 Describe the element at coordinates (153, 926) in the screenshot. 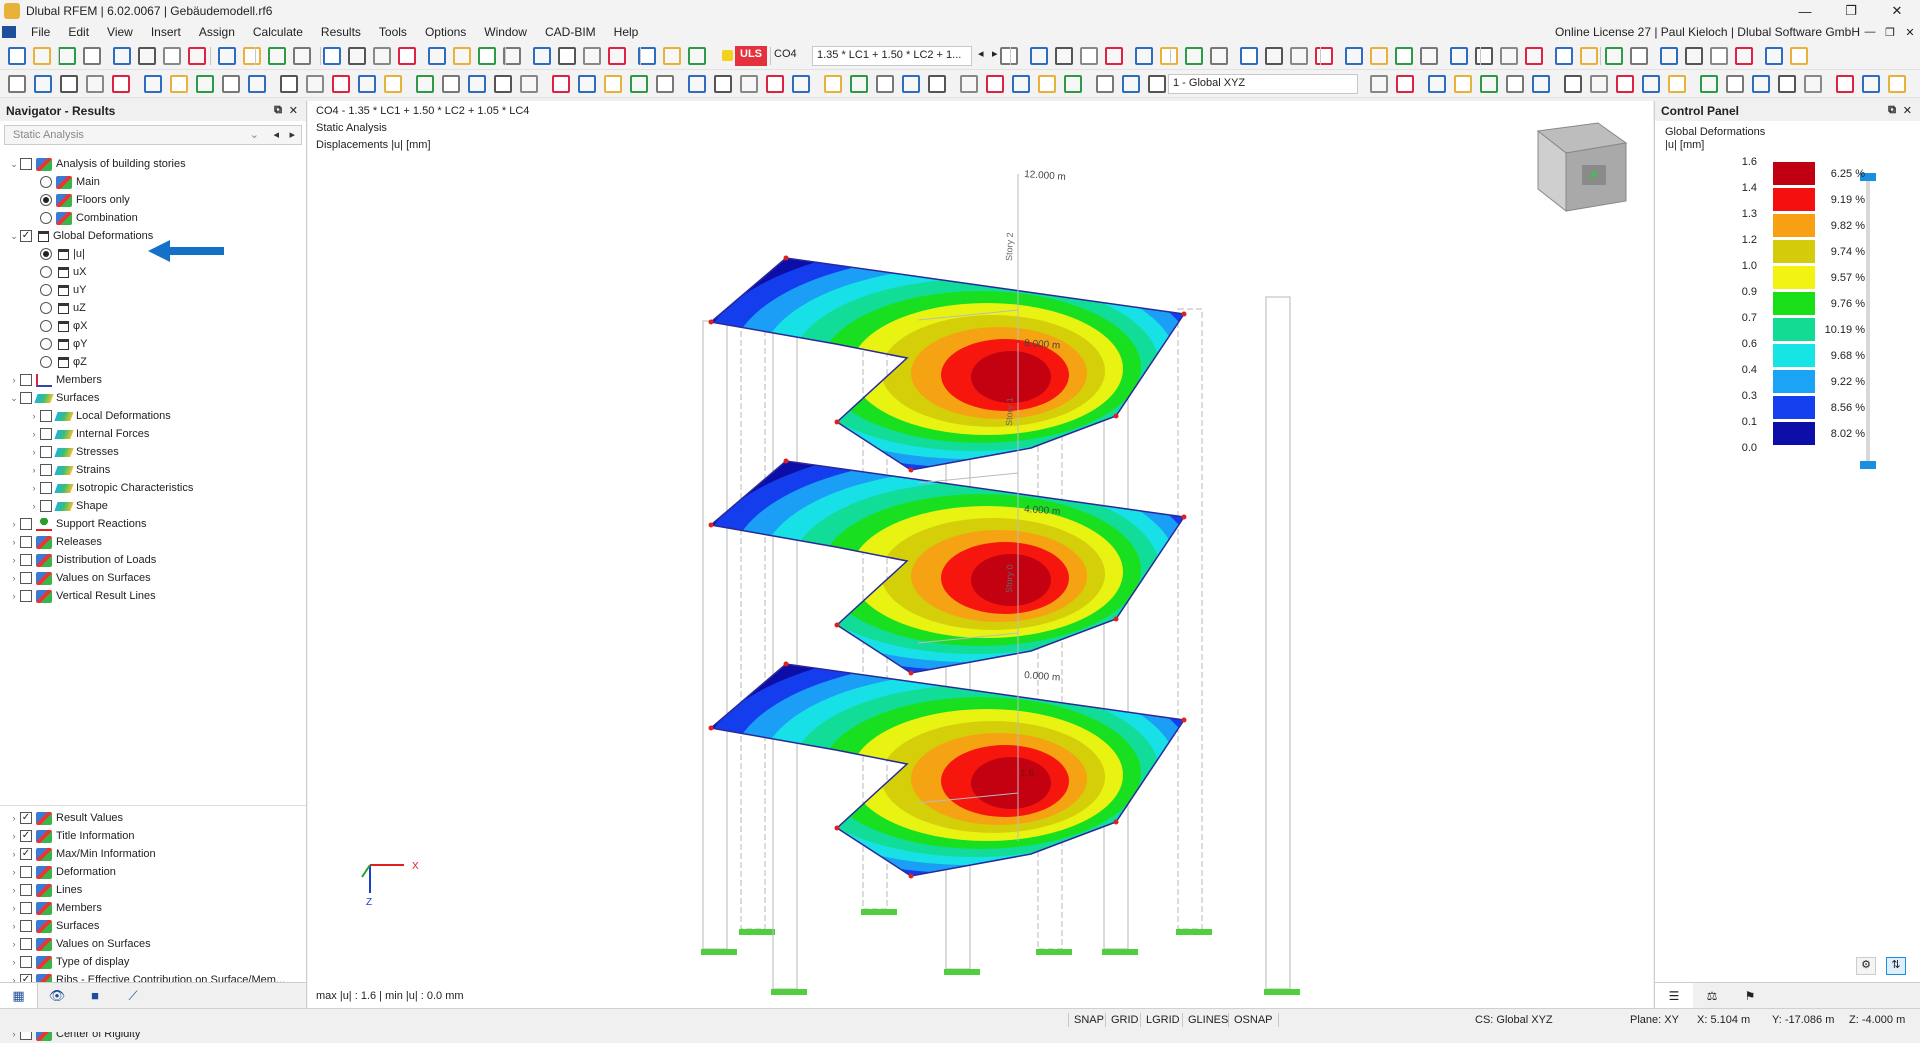

I see `tree-item: ›Surfaces` at that location.